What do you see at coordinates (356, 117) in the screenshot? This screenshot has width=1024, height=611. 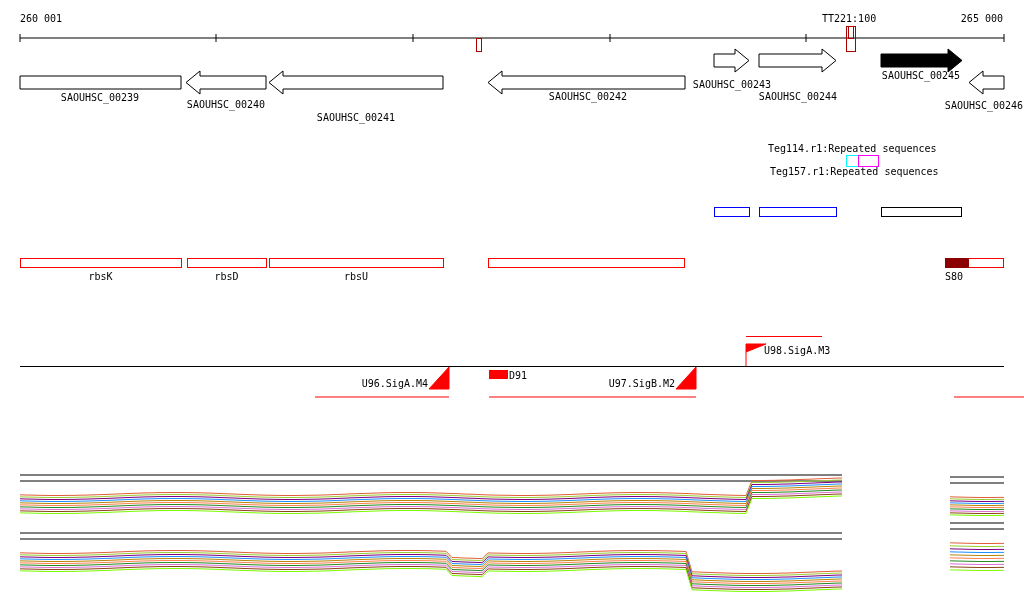 I see `gene-label: SAOUHSC_00241` at bounding box center [356, 117].